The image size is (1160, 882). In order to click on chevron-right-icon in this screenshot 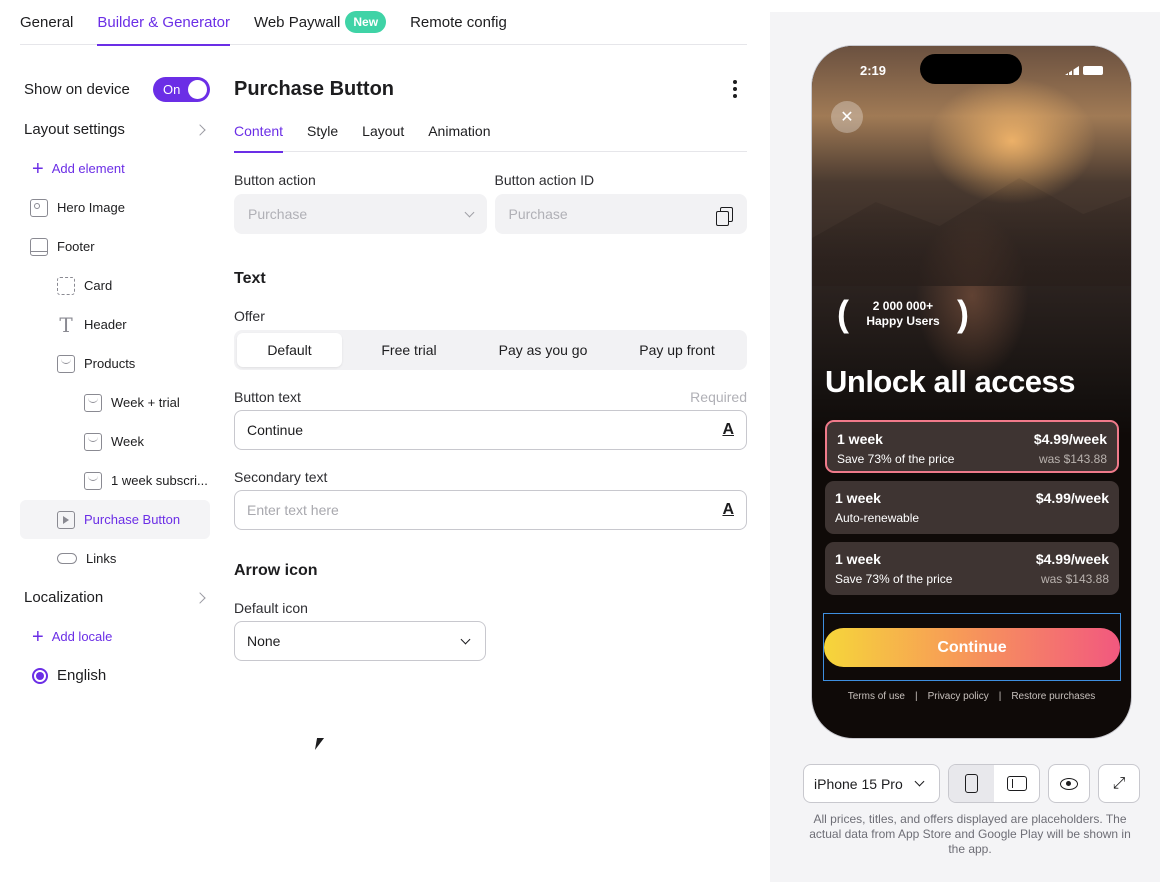, I will do `click(200, 597)`.